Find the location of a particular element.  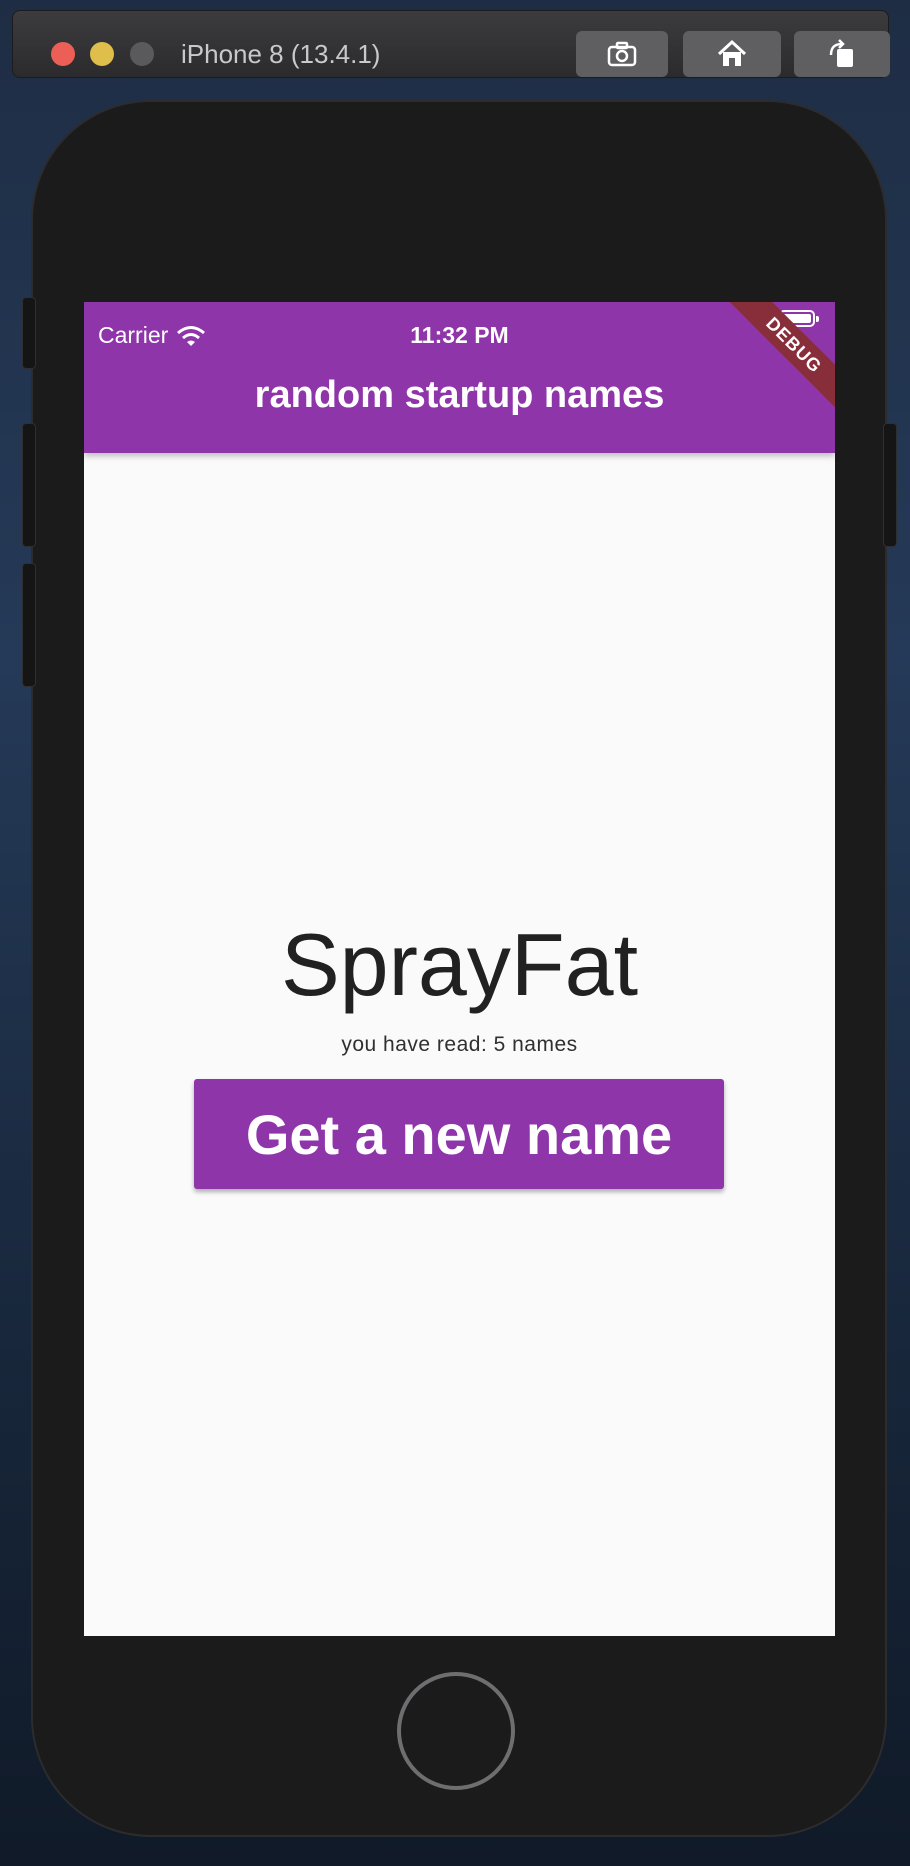

startup-name: SprayFat is located at coordinates (459, 964).